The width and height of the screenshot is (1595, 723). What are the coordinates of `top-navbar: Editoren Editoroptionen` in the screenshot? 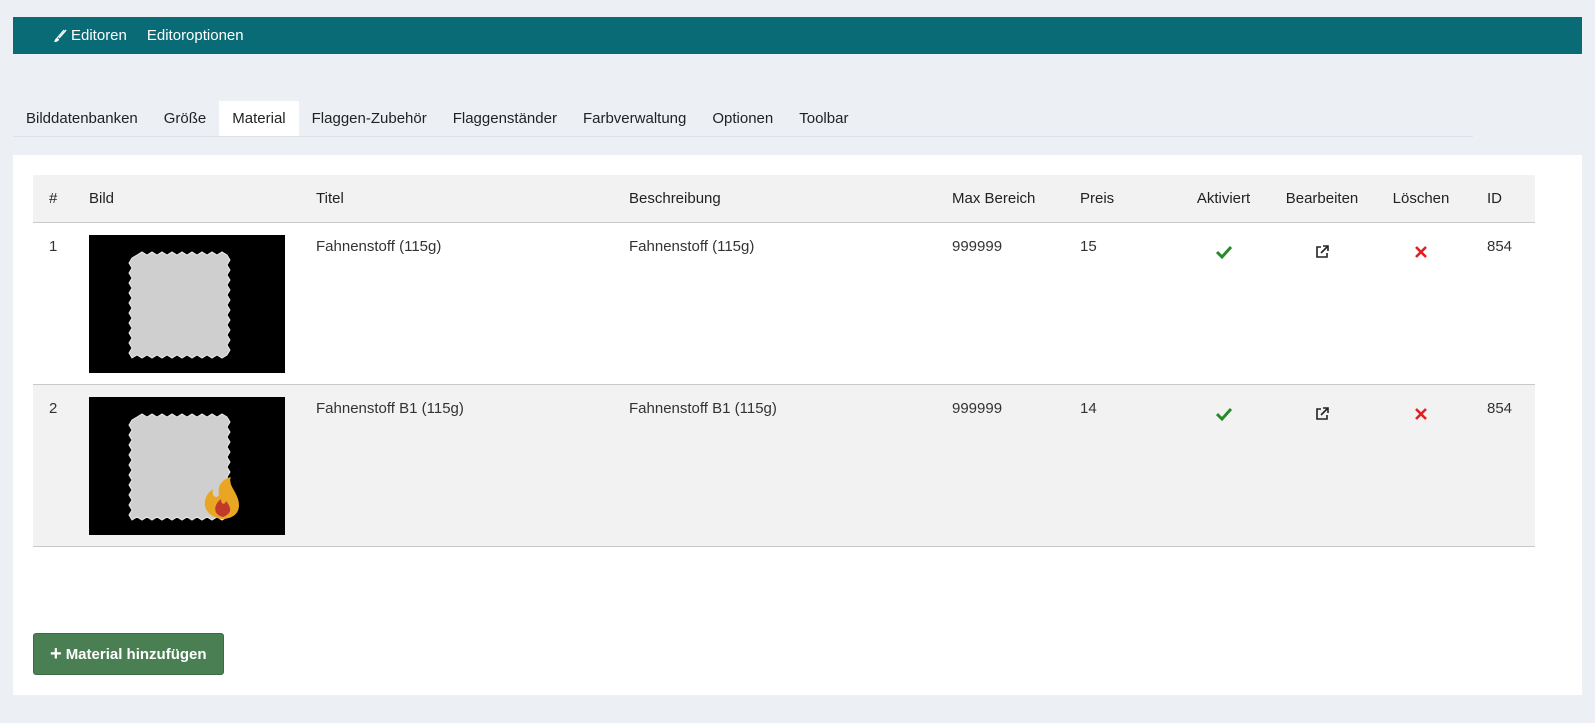 It's located at (797, 35).